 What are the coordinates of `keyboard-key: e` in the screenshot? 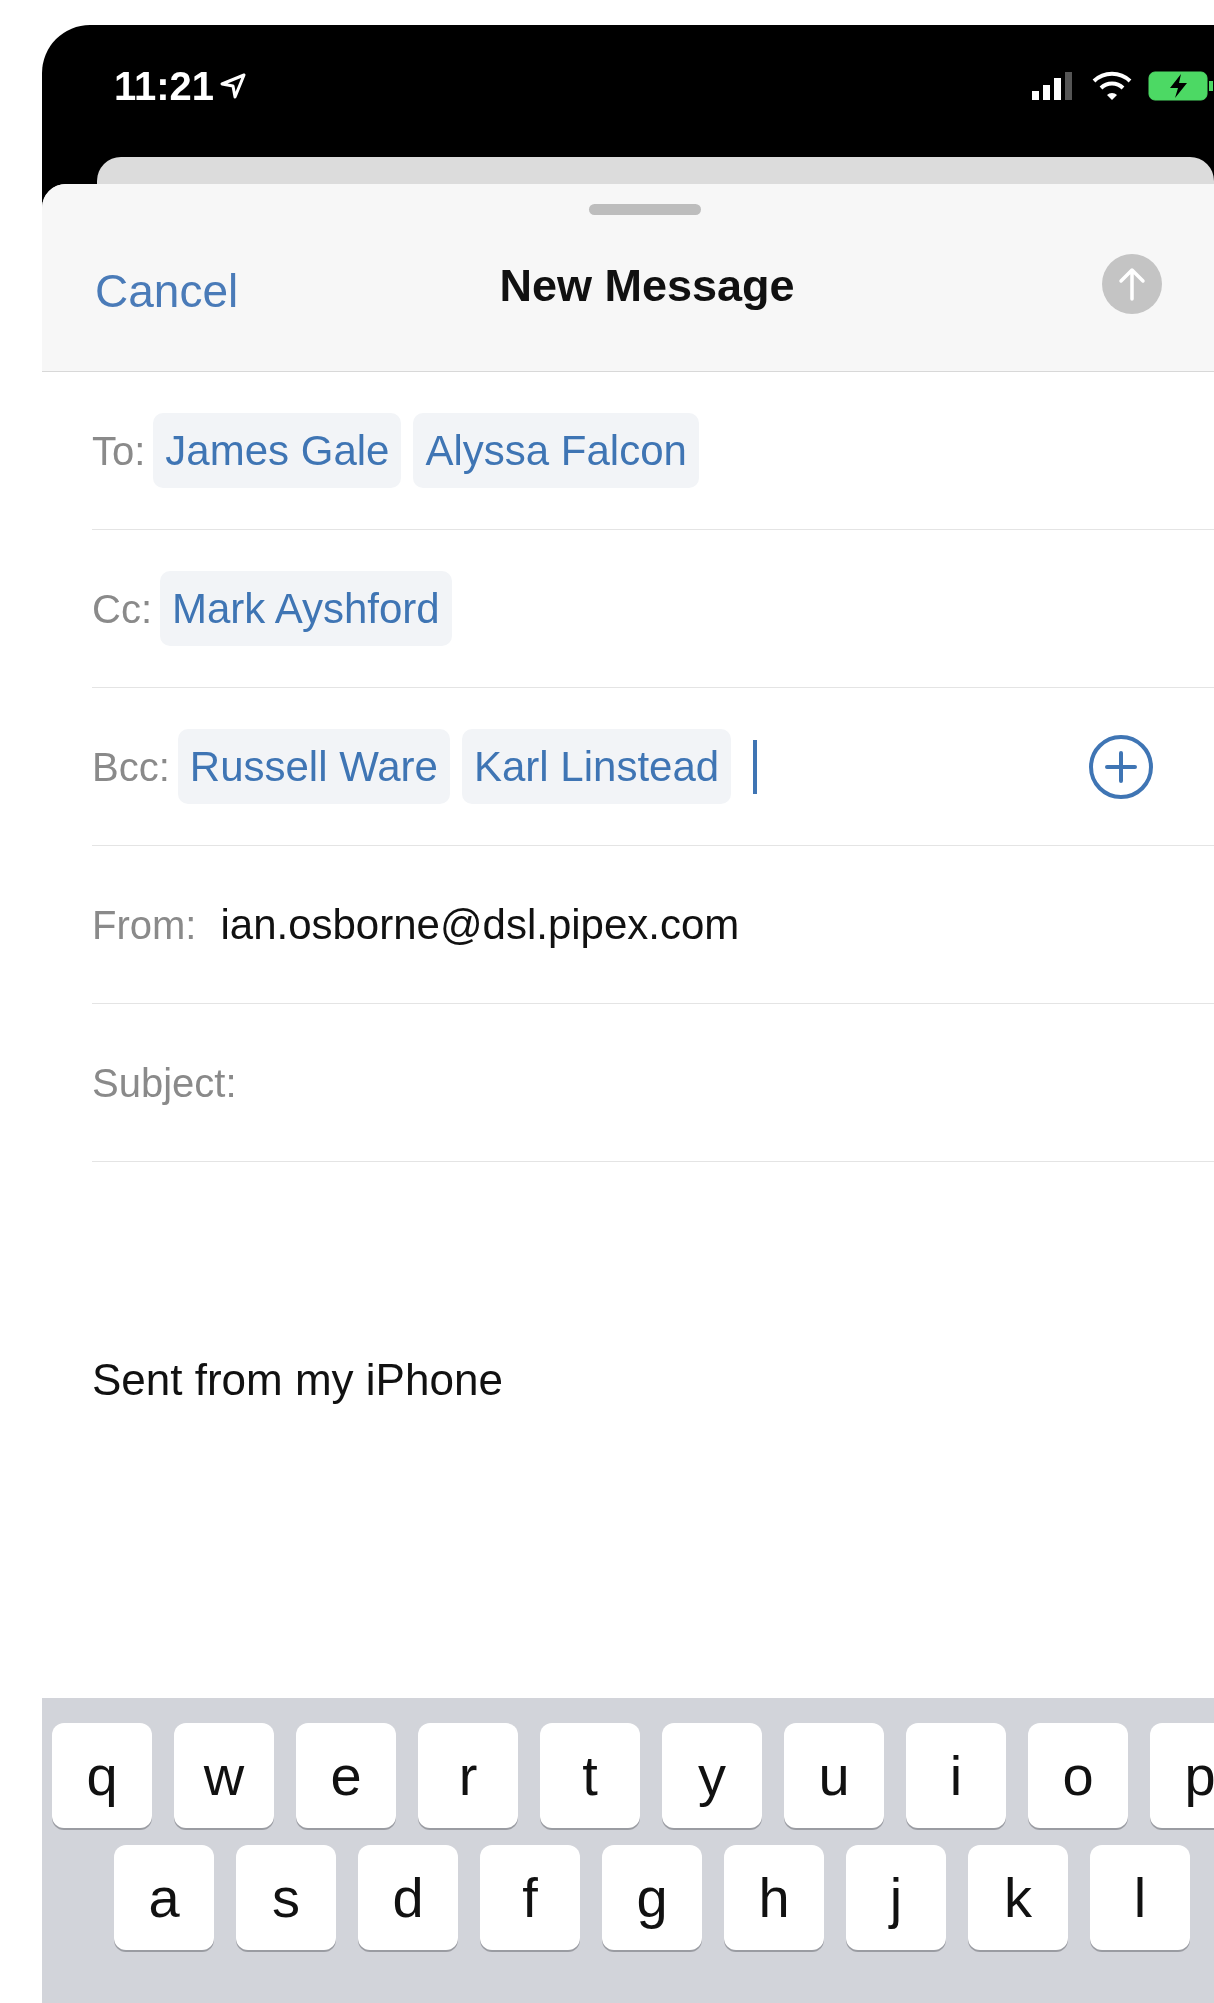 It's located at (346, 1775).